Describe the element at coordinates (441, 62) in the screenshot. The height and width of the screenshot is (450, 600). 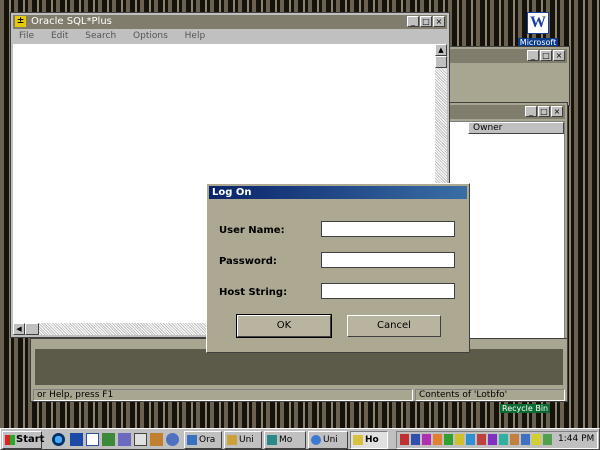
I see `scroll-thumb` at that location.